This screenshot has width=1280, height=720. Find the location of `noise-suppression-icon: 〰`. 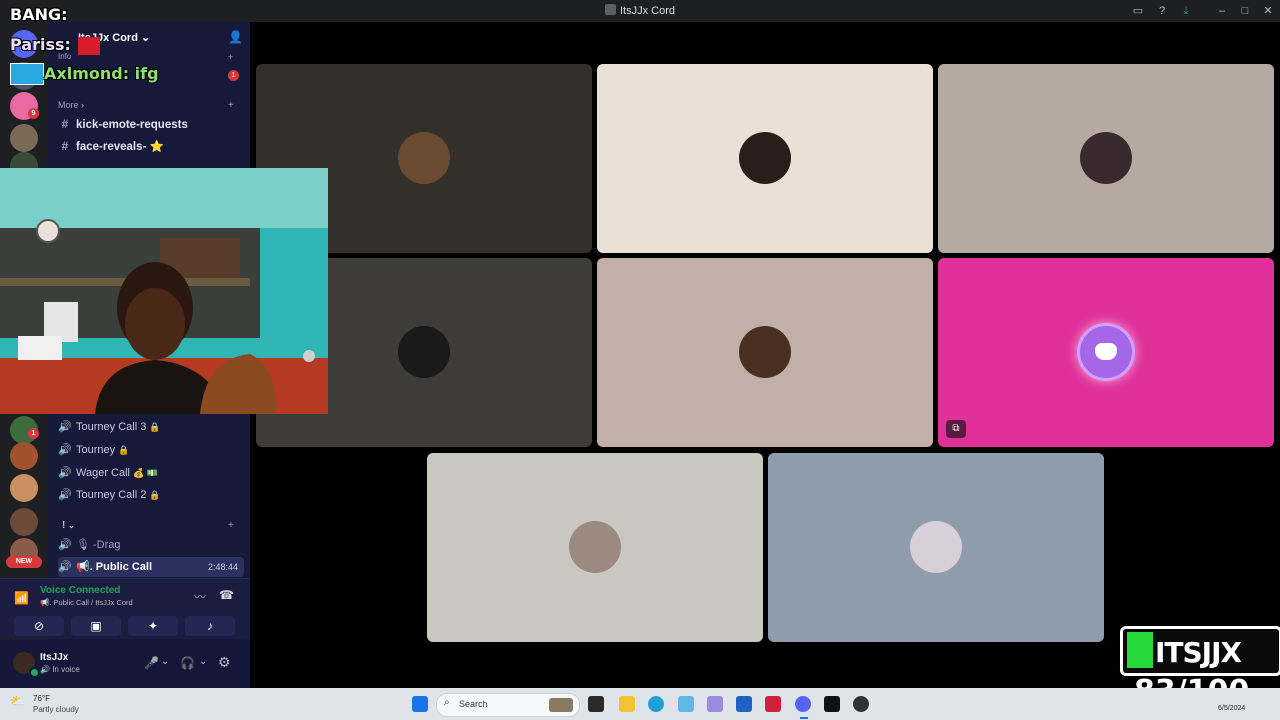

noise-suppression-icon: 〰 is located at coordinates (200, 596).